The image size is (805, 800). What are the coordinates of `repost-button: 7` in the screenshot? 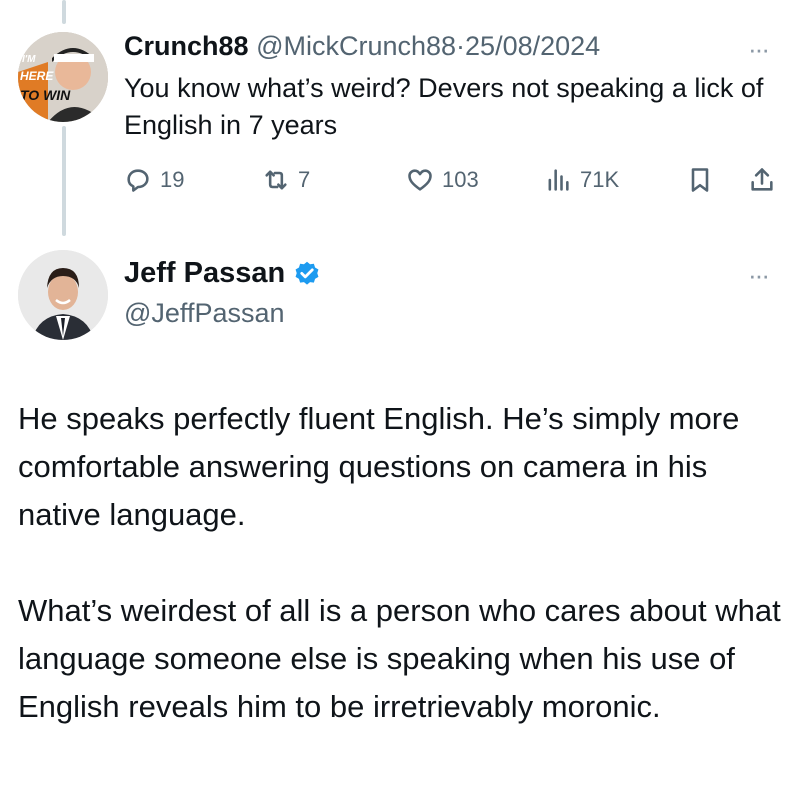 It's located at (286, 180).